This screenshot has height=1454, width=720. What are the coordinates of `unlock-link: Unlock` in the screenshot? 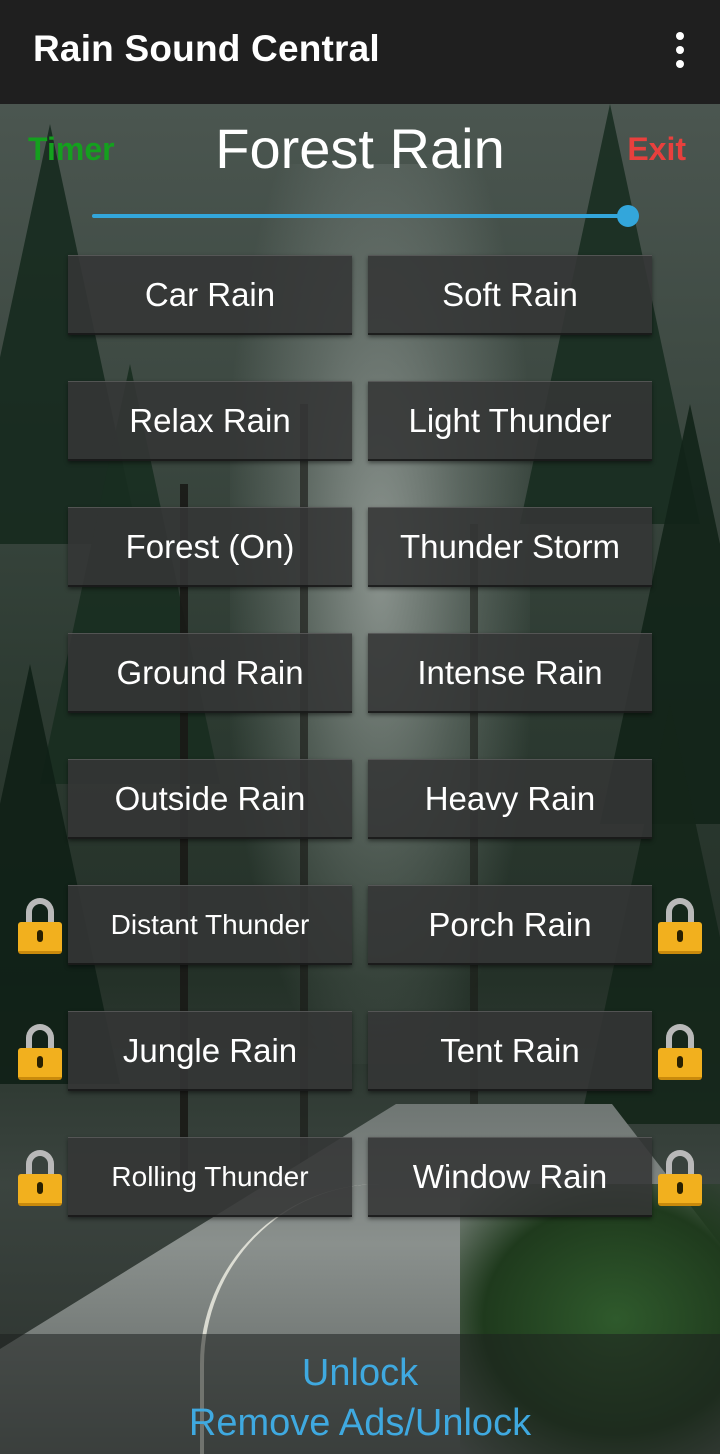 It's located at (360, 1373).